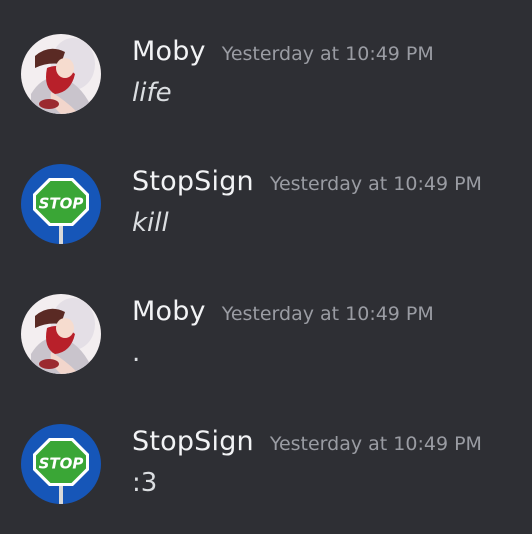  What do you see at coordinates (145, 483) in the screenshot?
I see `message-content: :3` at bounding box center [145, 483].